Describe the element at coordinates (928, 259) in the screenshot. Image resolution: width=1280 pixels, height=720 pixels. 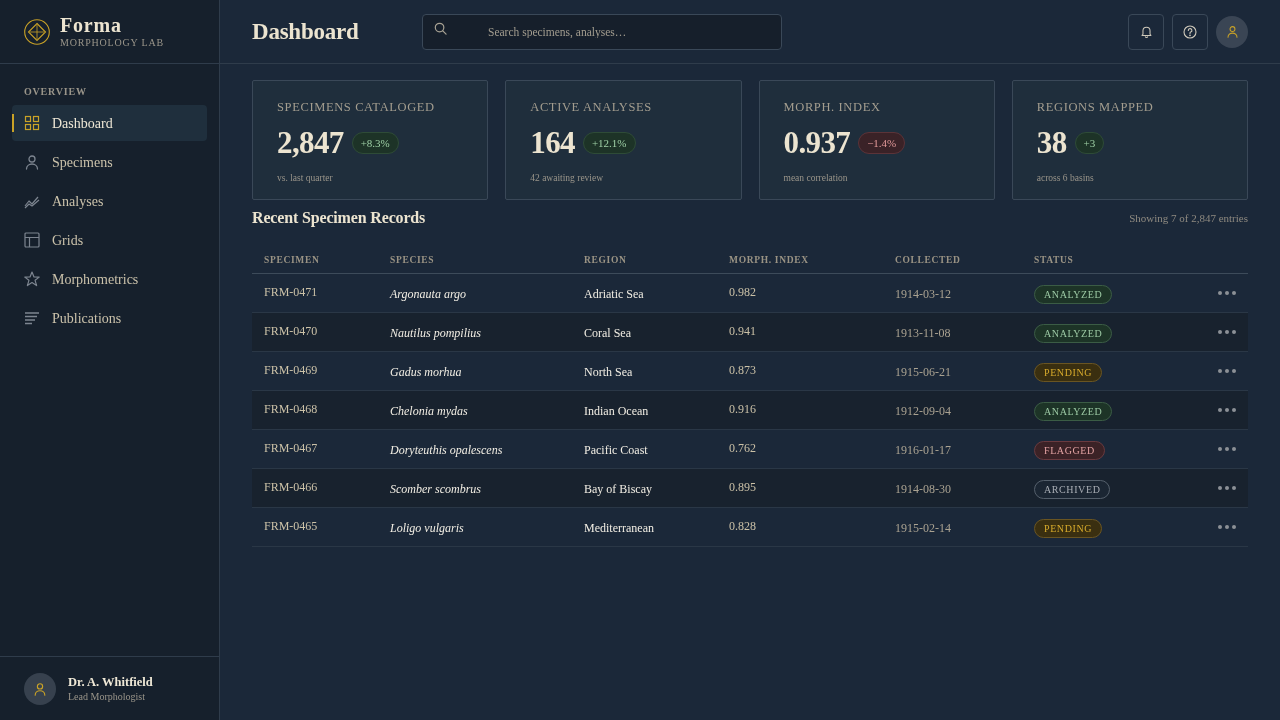
I see `column-header: COLLECTED` at that location.